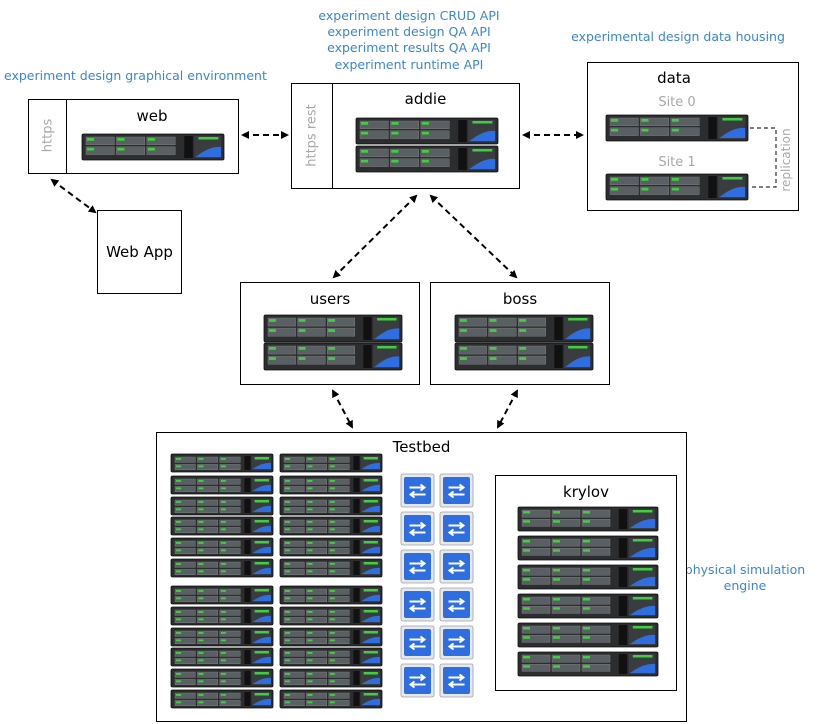 The width and height of the screenshot is (818, 724). Describe the element at coordinates (677, 128) in the screenshot. I see `site0-server-icon` at that location.